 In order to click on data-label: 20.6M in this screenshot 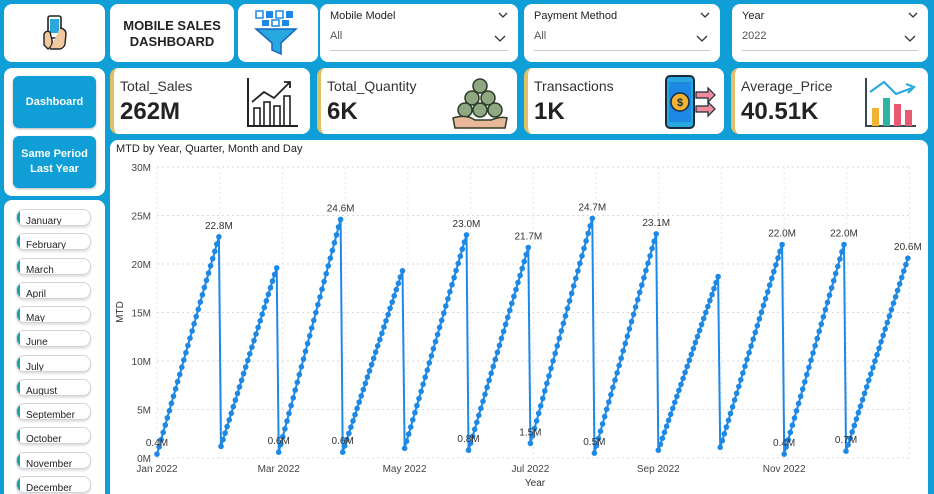, I will do `click(908, 247)`.